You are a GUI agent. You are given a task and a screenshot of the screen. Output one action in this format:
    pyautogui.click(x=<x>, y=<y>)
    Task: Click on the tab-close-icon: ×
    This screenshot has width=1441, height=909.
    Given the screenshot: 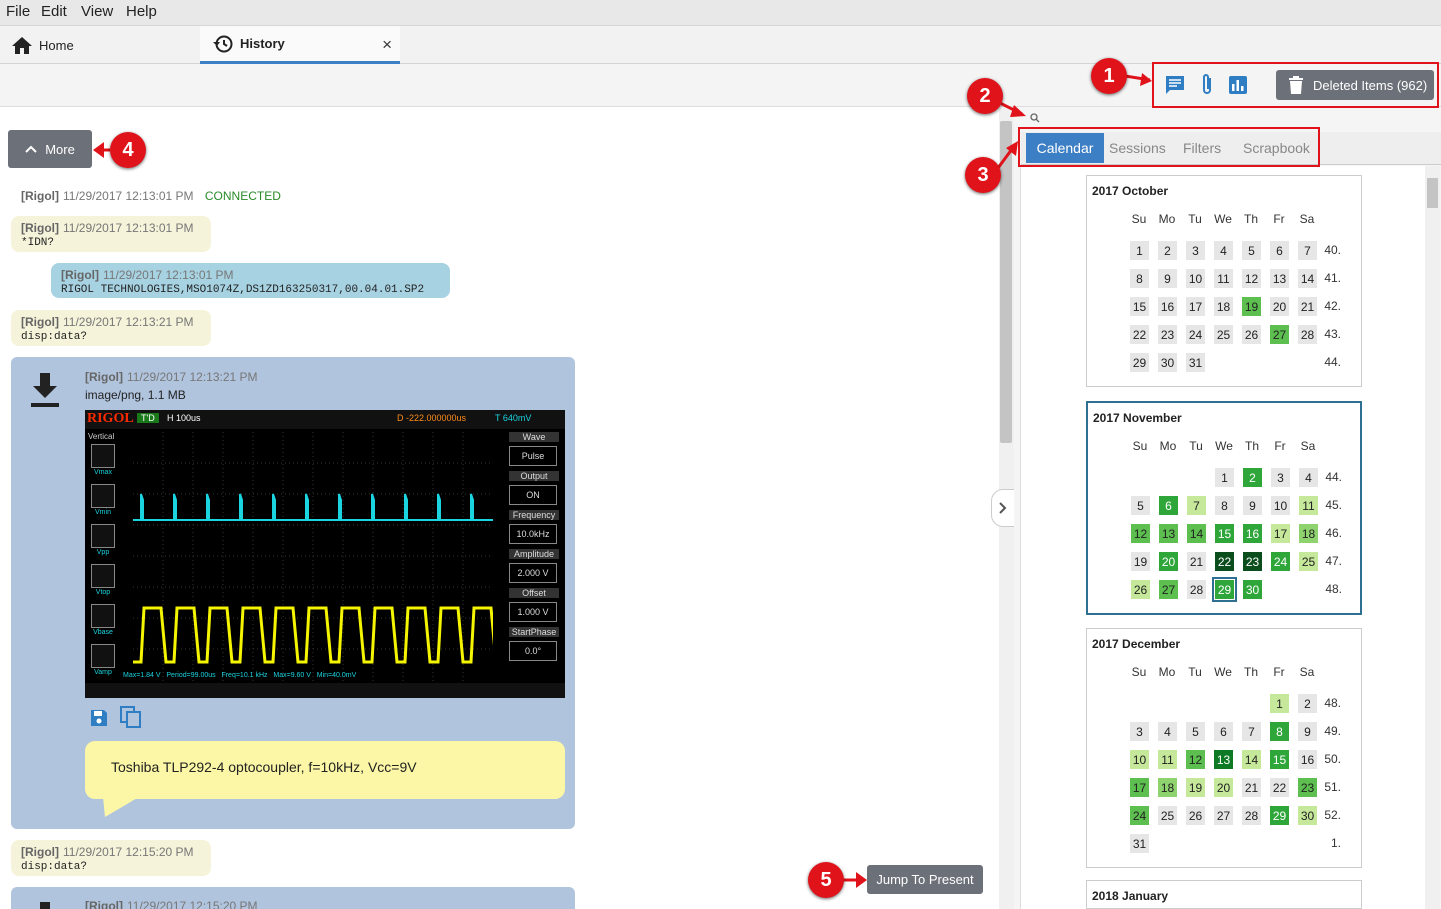 What is the action you would take?
    pyautogui.click(x=387, y=45)
    